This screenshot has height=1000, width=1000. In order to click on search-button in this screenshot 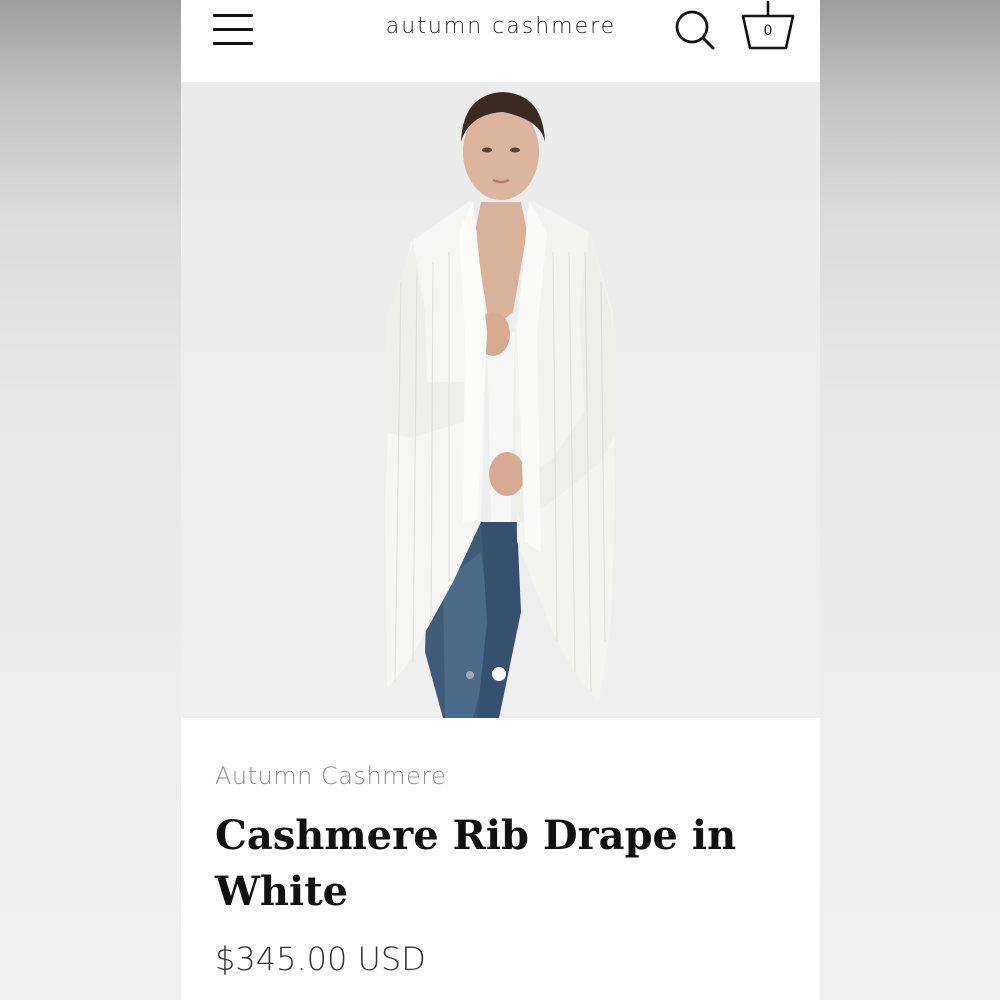, I will do `click(695, 30)`.